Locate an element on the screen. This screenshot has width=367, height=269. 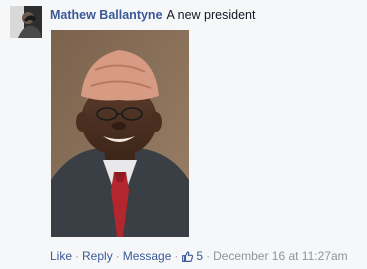
reply-link: Reply is located at coordinates (97, 256).